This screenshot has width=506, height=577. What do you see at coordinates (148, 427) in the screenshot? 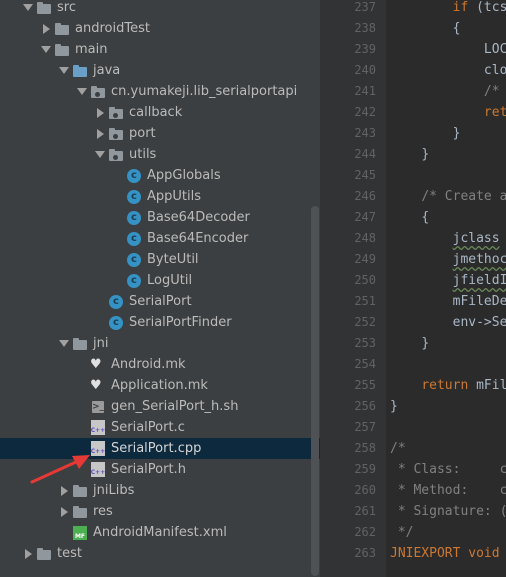
I see `tree-item-label: SerialPort.c` at bounding box center [148, 427].